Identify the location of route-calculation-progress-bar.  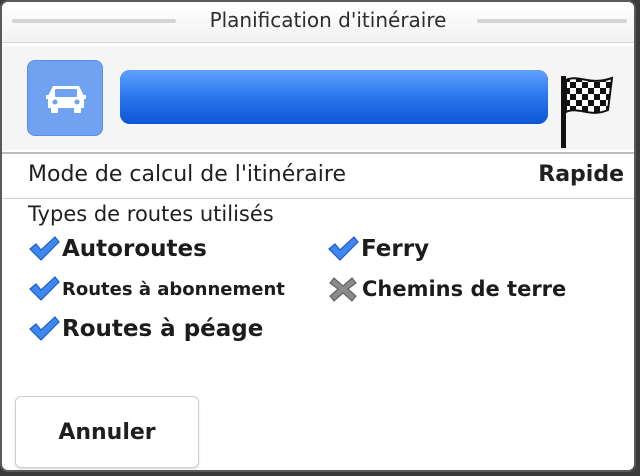
(334, 97).